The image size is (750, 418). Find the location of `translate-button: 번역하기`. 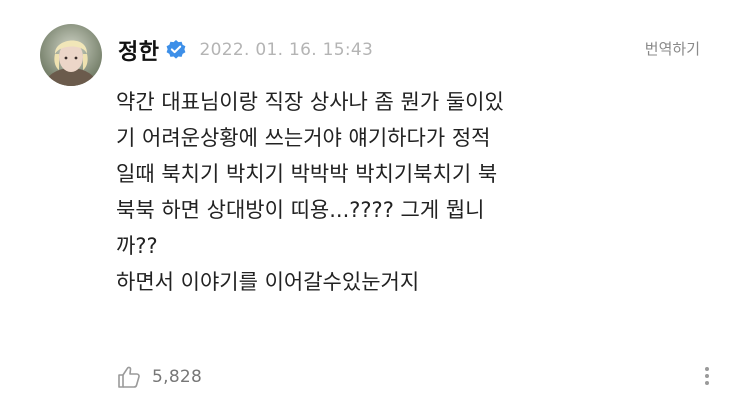

translate-button: 번역하기 is located at coordinates (672, 48).